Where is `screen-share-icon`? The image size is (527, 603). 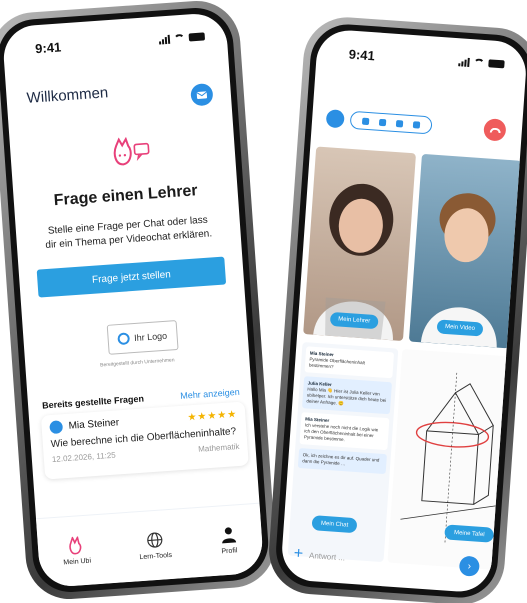 screen-share-icon is located at coordinates (416, 124).